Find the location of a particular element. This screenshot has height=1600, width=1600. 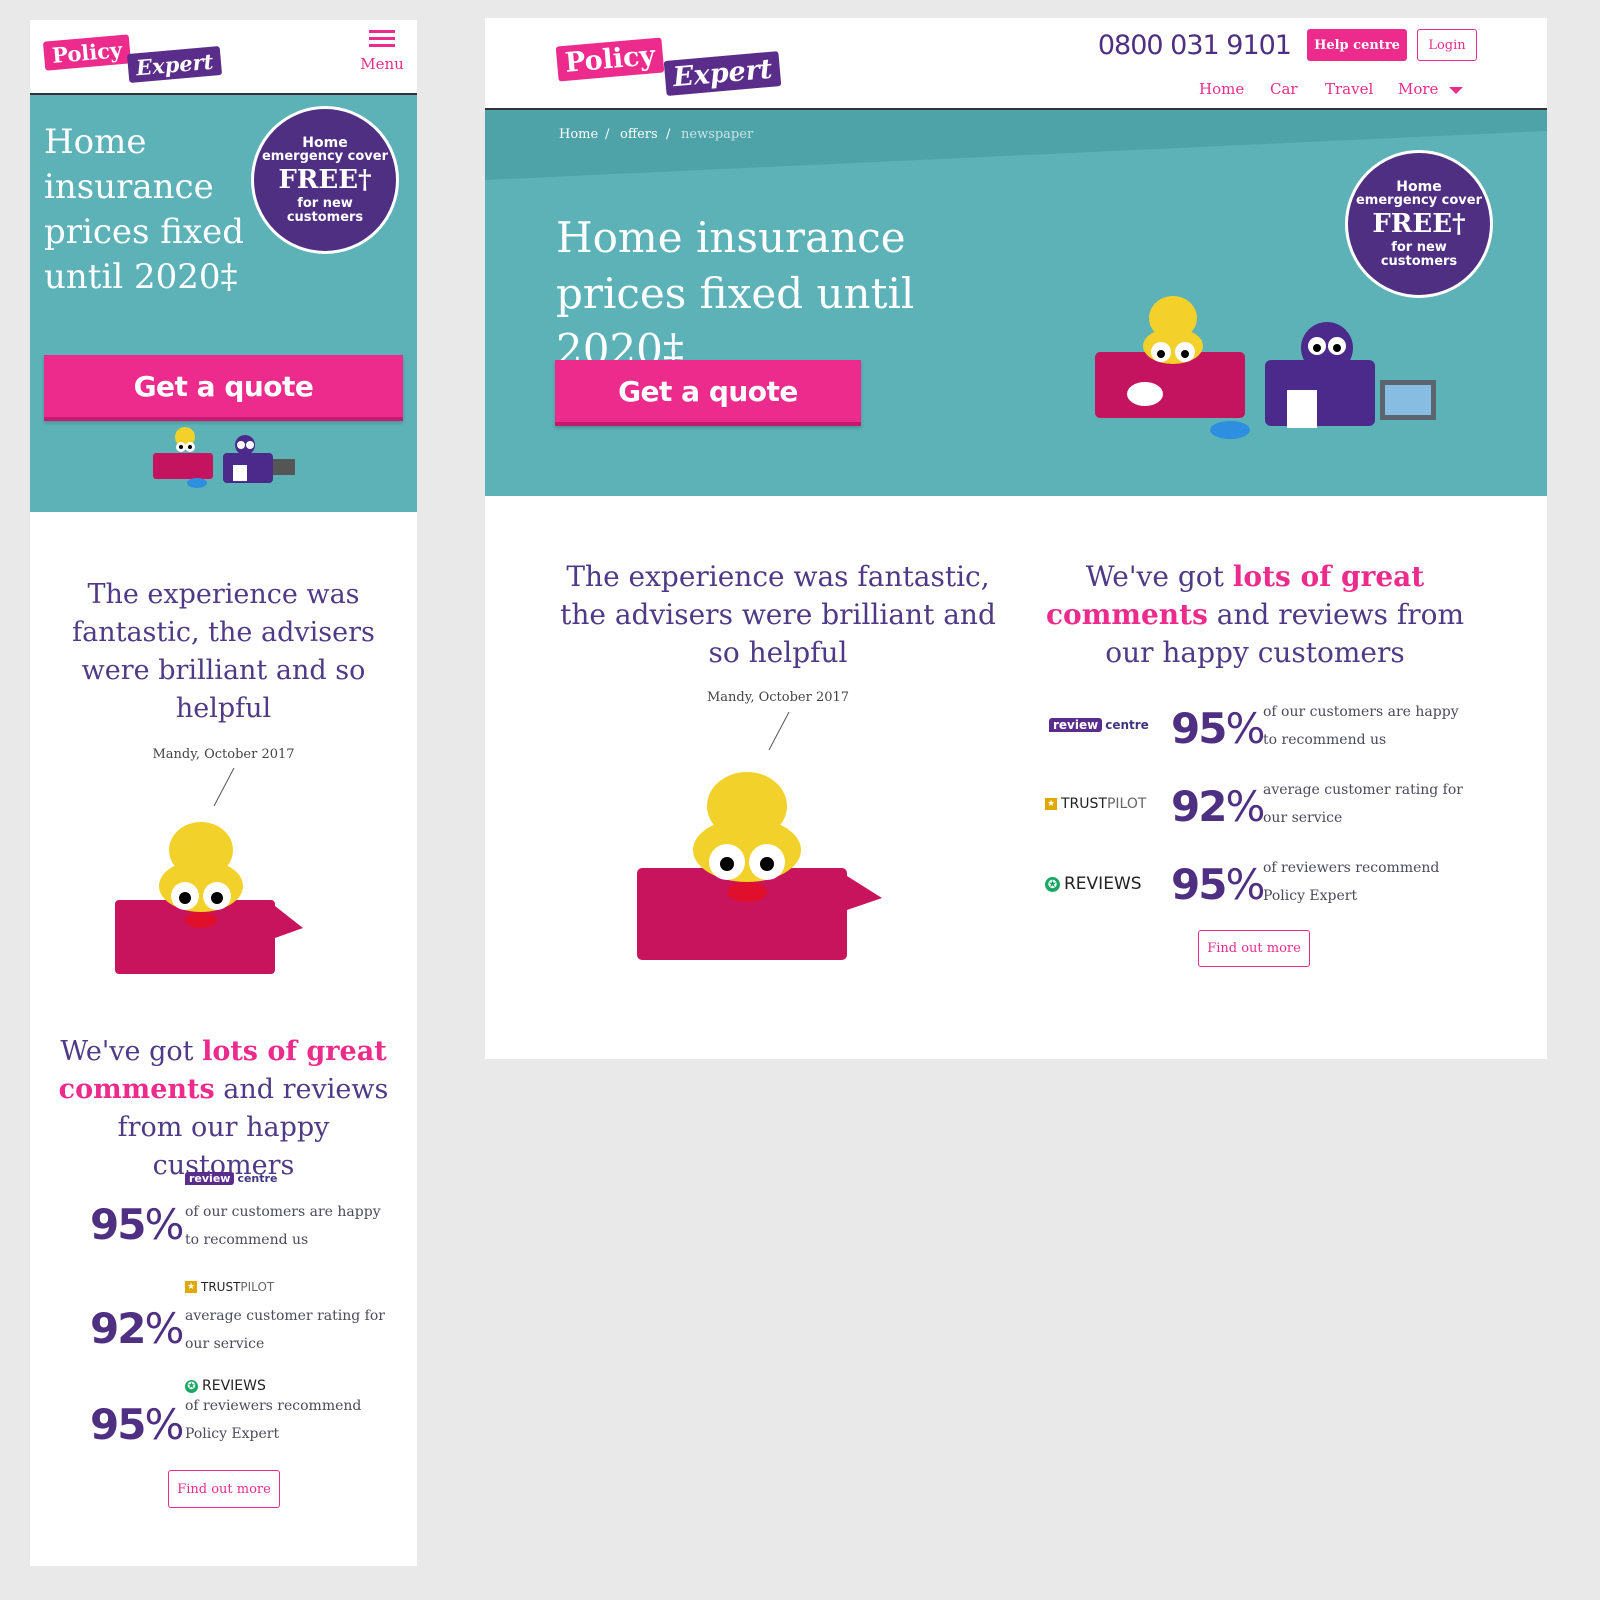

phone-number: 0800 031 9101 is located at coordinates (1195, 45).